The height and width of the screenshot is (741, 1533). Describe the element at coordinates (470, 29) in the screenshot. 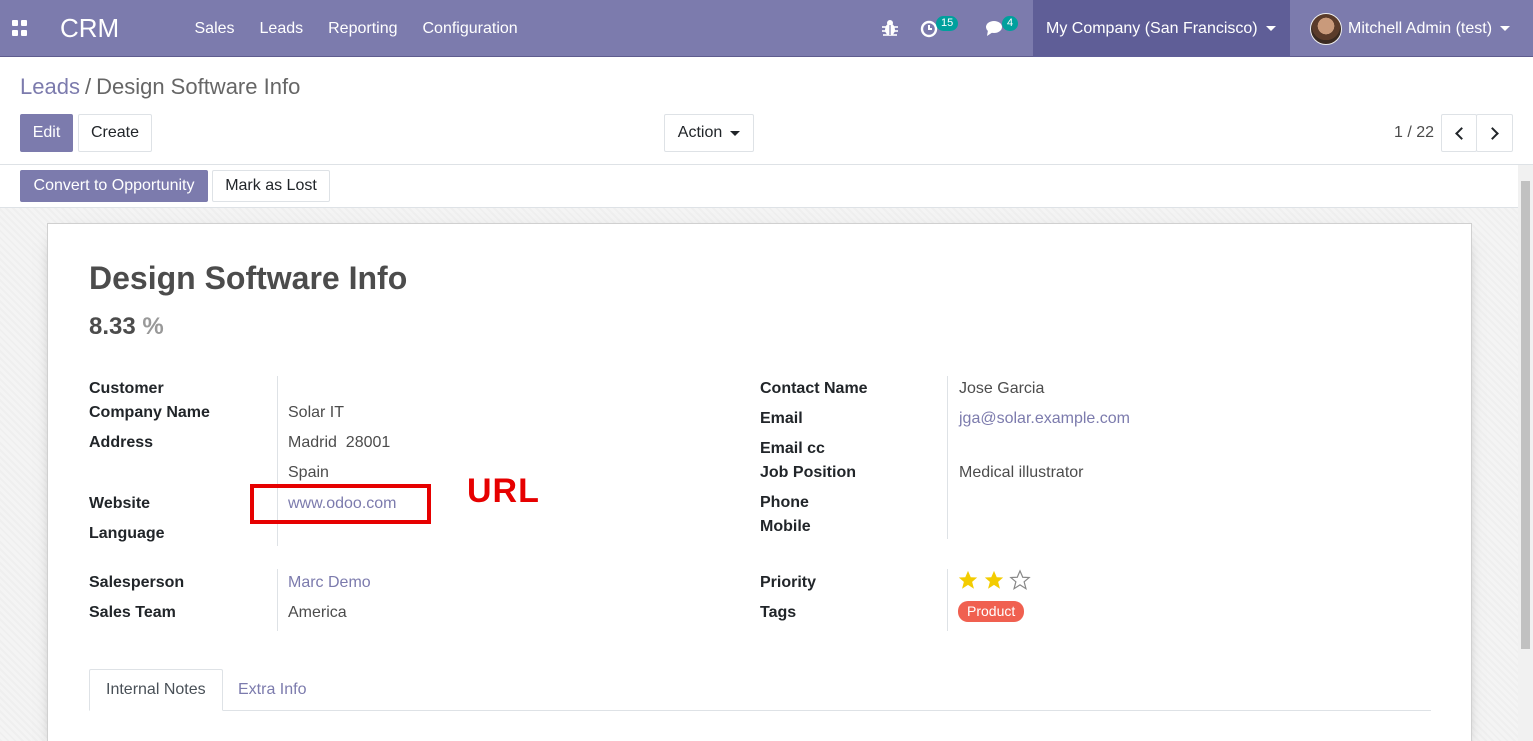

I see `menu-item-configuration: Configuration` at that location.